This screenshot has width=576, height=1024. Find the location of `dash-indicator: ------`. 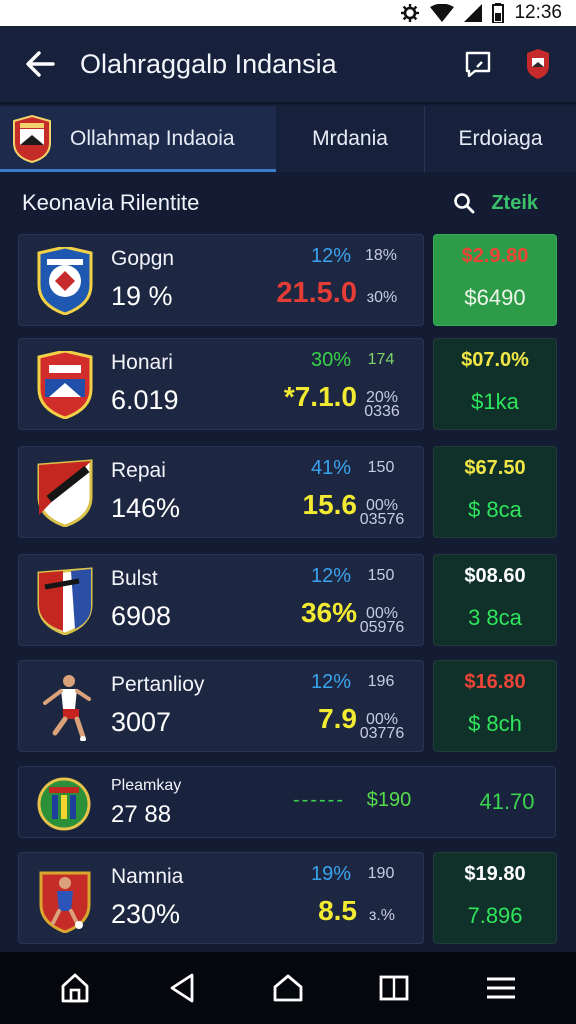

dash-indicator: ------ is located at coordinates (319, 800).